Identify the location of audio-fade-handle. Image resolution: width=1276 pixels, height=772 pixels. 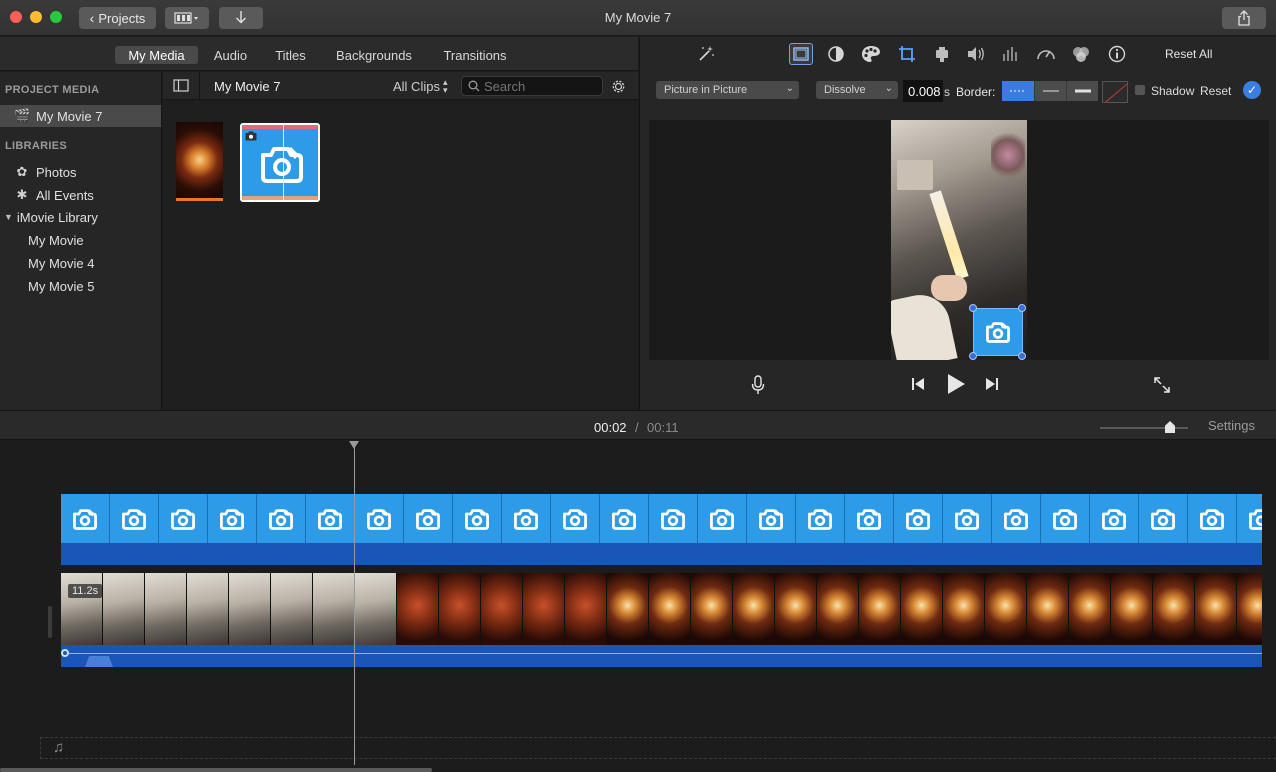
(65, 653).